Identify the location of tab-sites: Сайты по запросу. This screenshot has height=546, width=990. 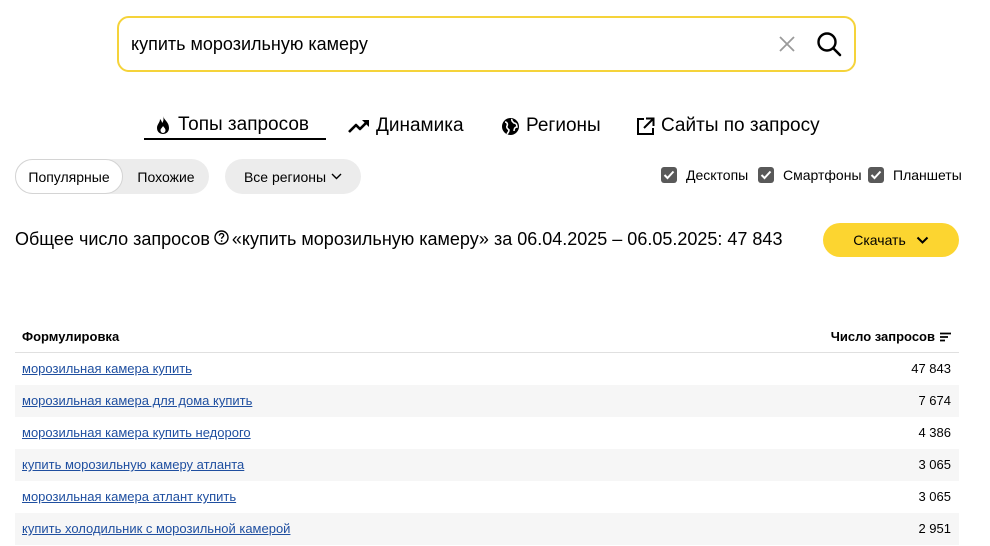
(728, 126).